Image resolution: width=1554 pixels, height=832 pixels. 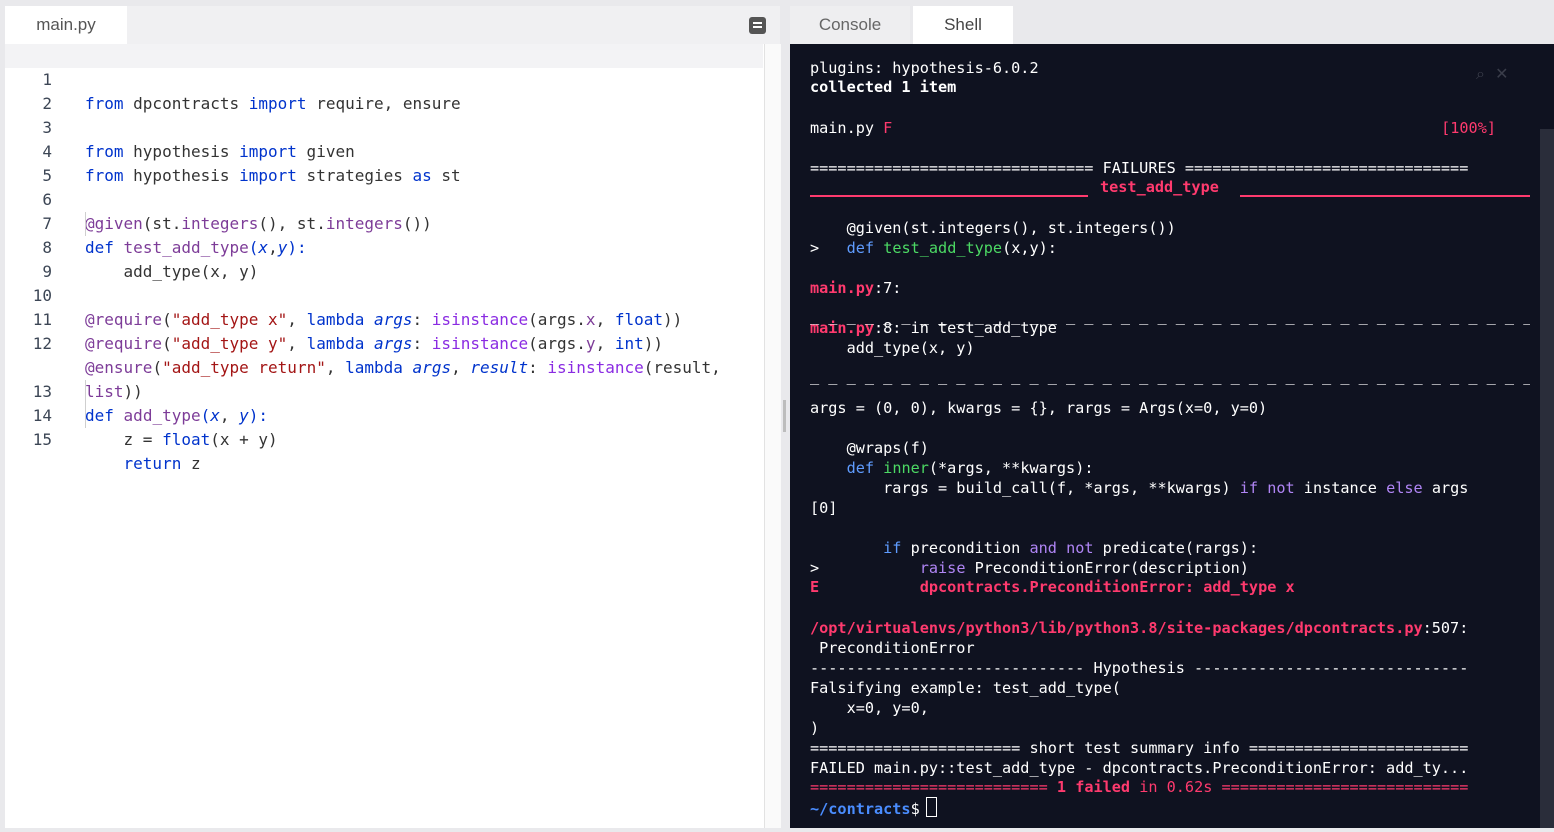 I want to click on code-line: 5, so click(x=384, y=162).